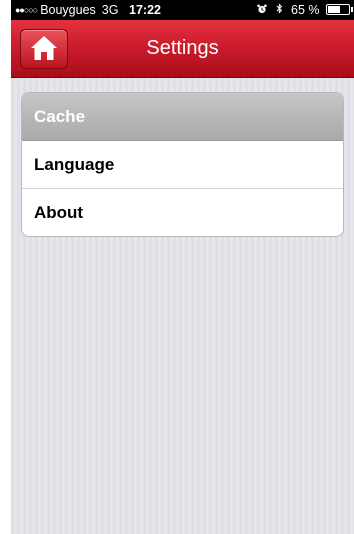 The width and height of the screenshot is (354, 534). I want to click on settings-item-label: Cache, so click(60, 116).